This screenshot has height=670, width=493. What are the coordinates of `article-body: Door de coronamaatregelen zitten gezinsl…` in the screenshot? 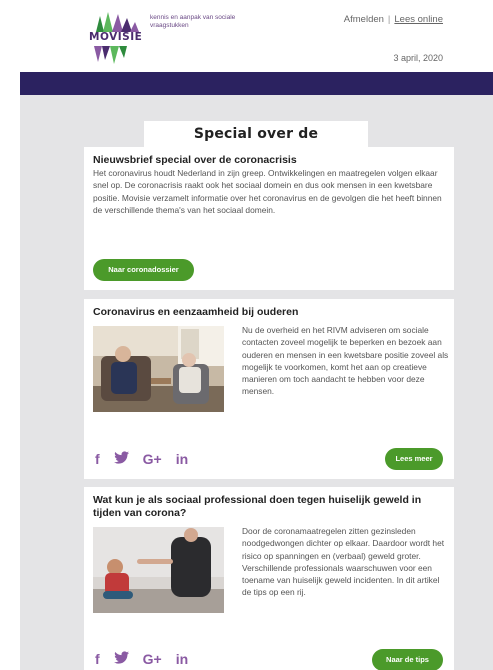 It's located at (343, 562).